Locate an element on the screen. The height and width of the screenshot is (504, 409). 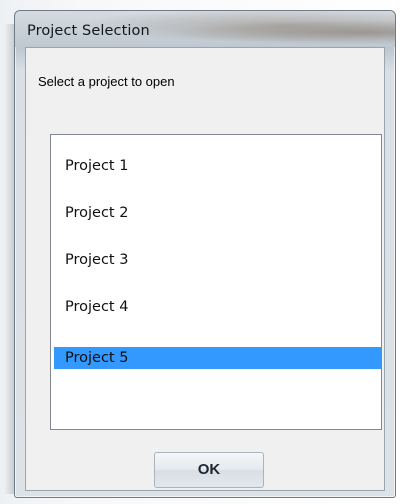
list-item-project-4: Project 4 is located at coordinates (218, 307).